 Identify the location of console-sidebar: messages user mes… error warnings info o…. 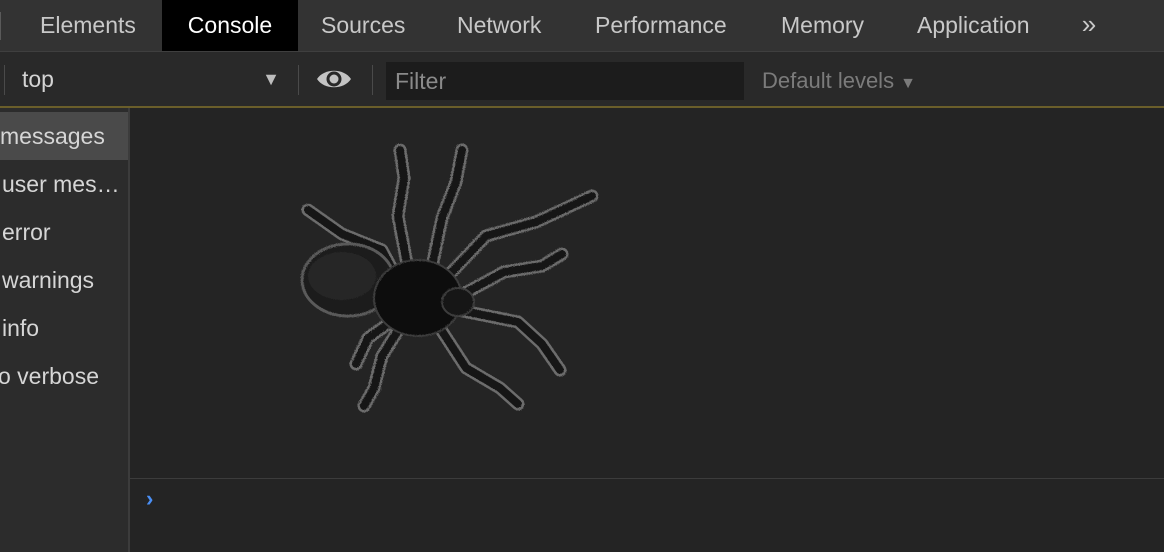
(65, 330).